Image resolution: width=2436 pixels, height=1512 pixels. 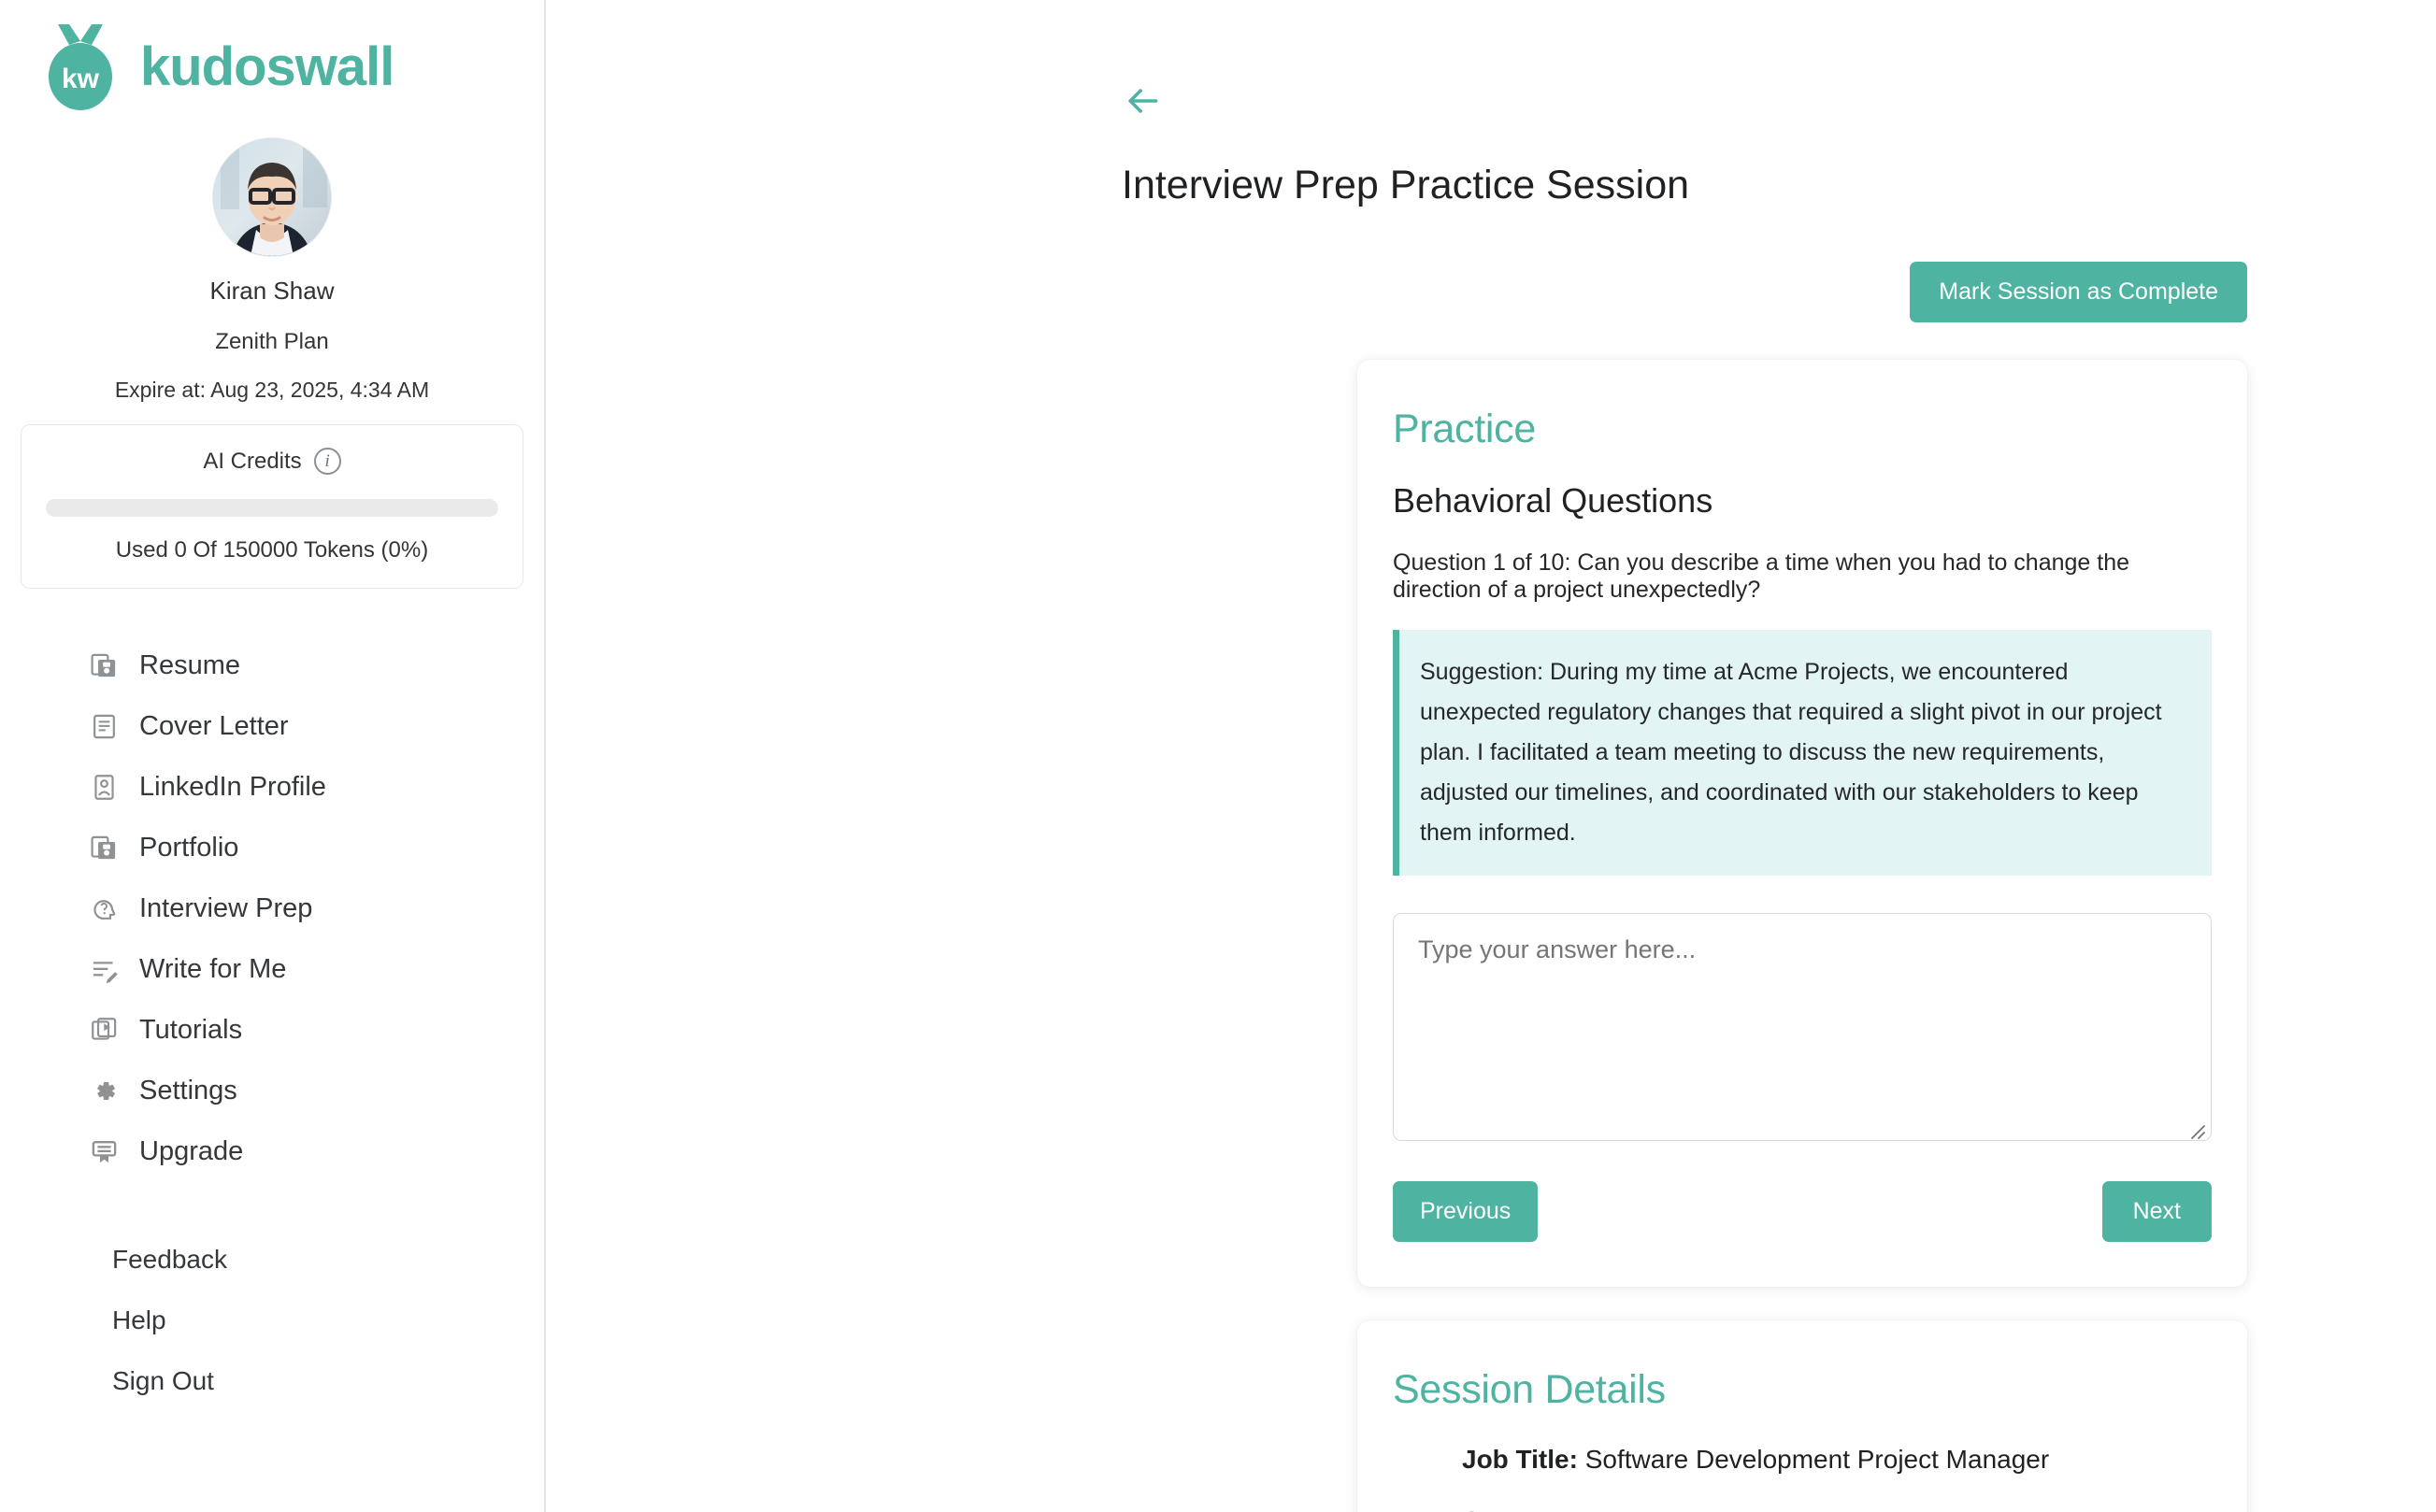 What do you see at coordinates (105, 848) in the screenshot?
I see `portfolio-icon` at bounding box center [105, 848].